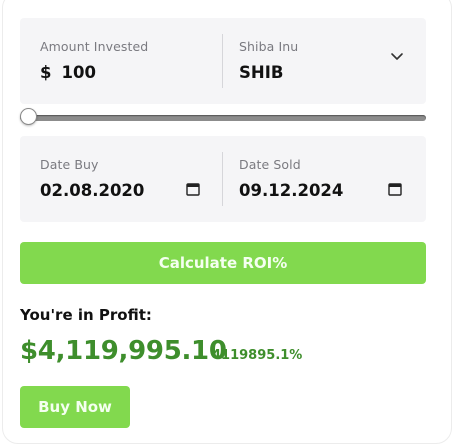 This screenshot has height=447, width=458. What do you see at coordinates (261, 72) in the screenshot?
I see `coin-symbol-value: SHIB` at bounding box center [261, 72].